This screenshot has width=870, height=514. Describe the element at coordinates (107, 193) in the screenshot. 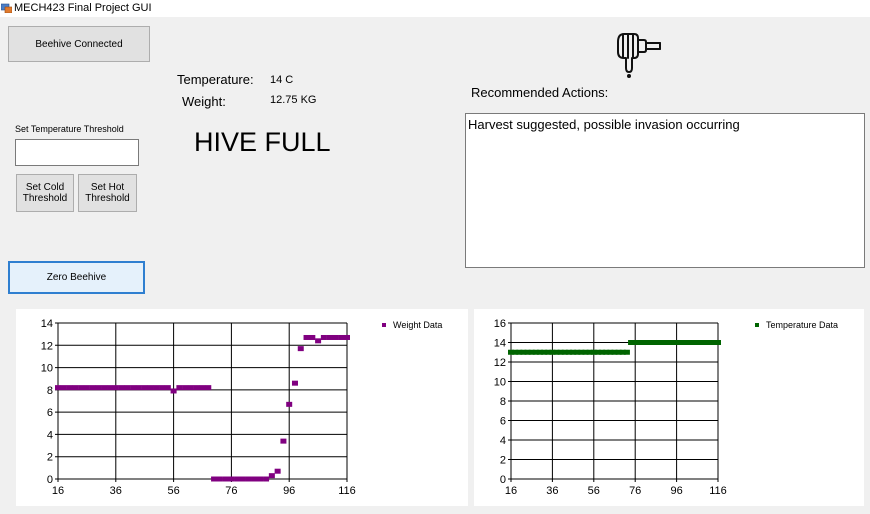

I see `set-hot-threshold-button: Set Hot Threshold` at that location.